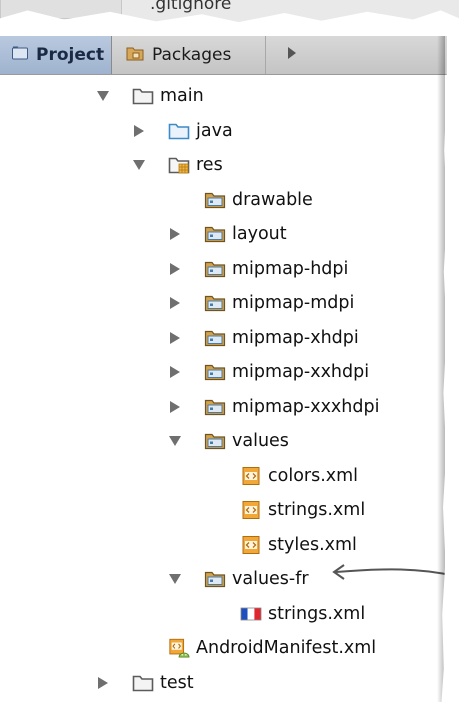  I want to click on tree-row-label: mipmap-xhdpi, so click(295, 337).